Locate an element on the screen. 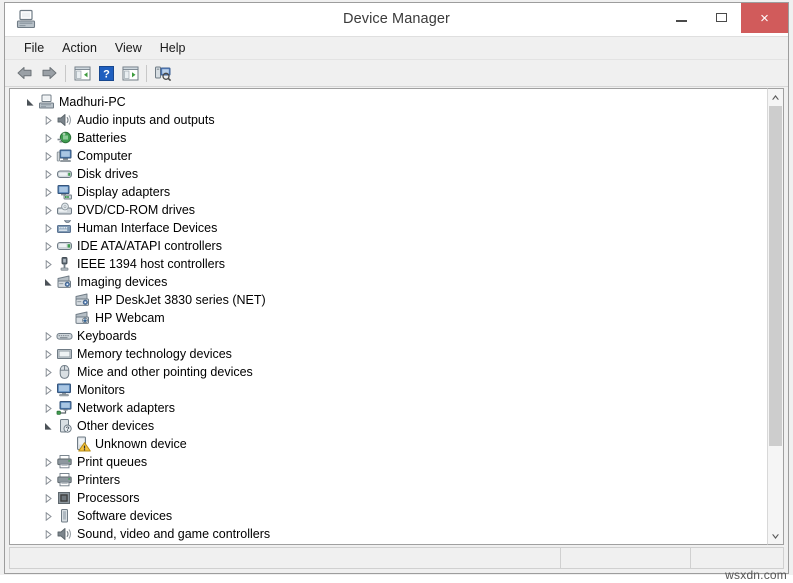 The height and width of the screenshot is (583, 793). menu-help: Help is located at coordinates (173, 48).